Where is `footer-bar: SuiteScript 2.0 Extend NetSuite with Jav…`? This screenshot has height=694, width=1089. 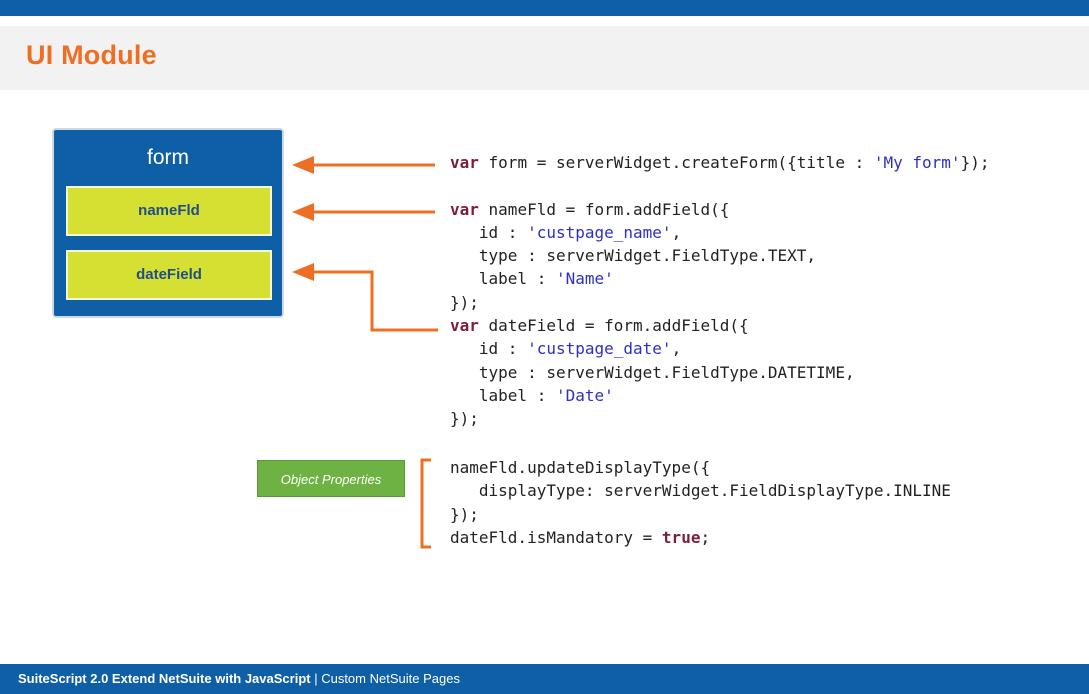
footer-bar: SuiteScript 2.0 Extend NetSuite with Jav… is located at coordinates (544, 679).